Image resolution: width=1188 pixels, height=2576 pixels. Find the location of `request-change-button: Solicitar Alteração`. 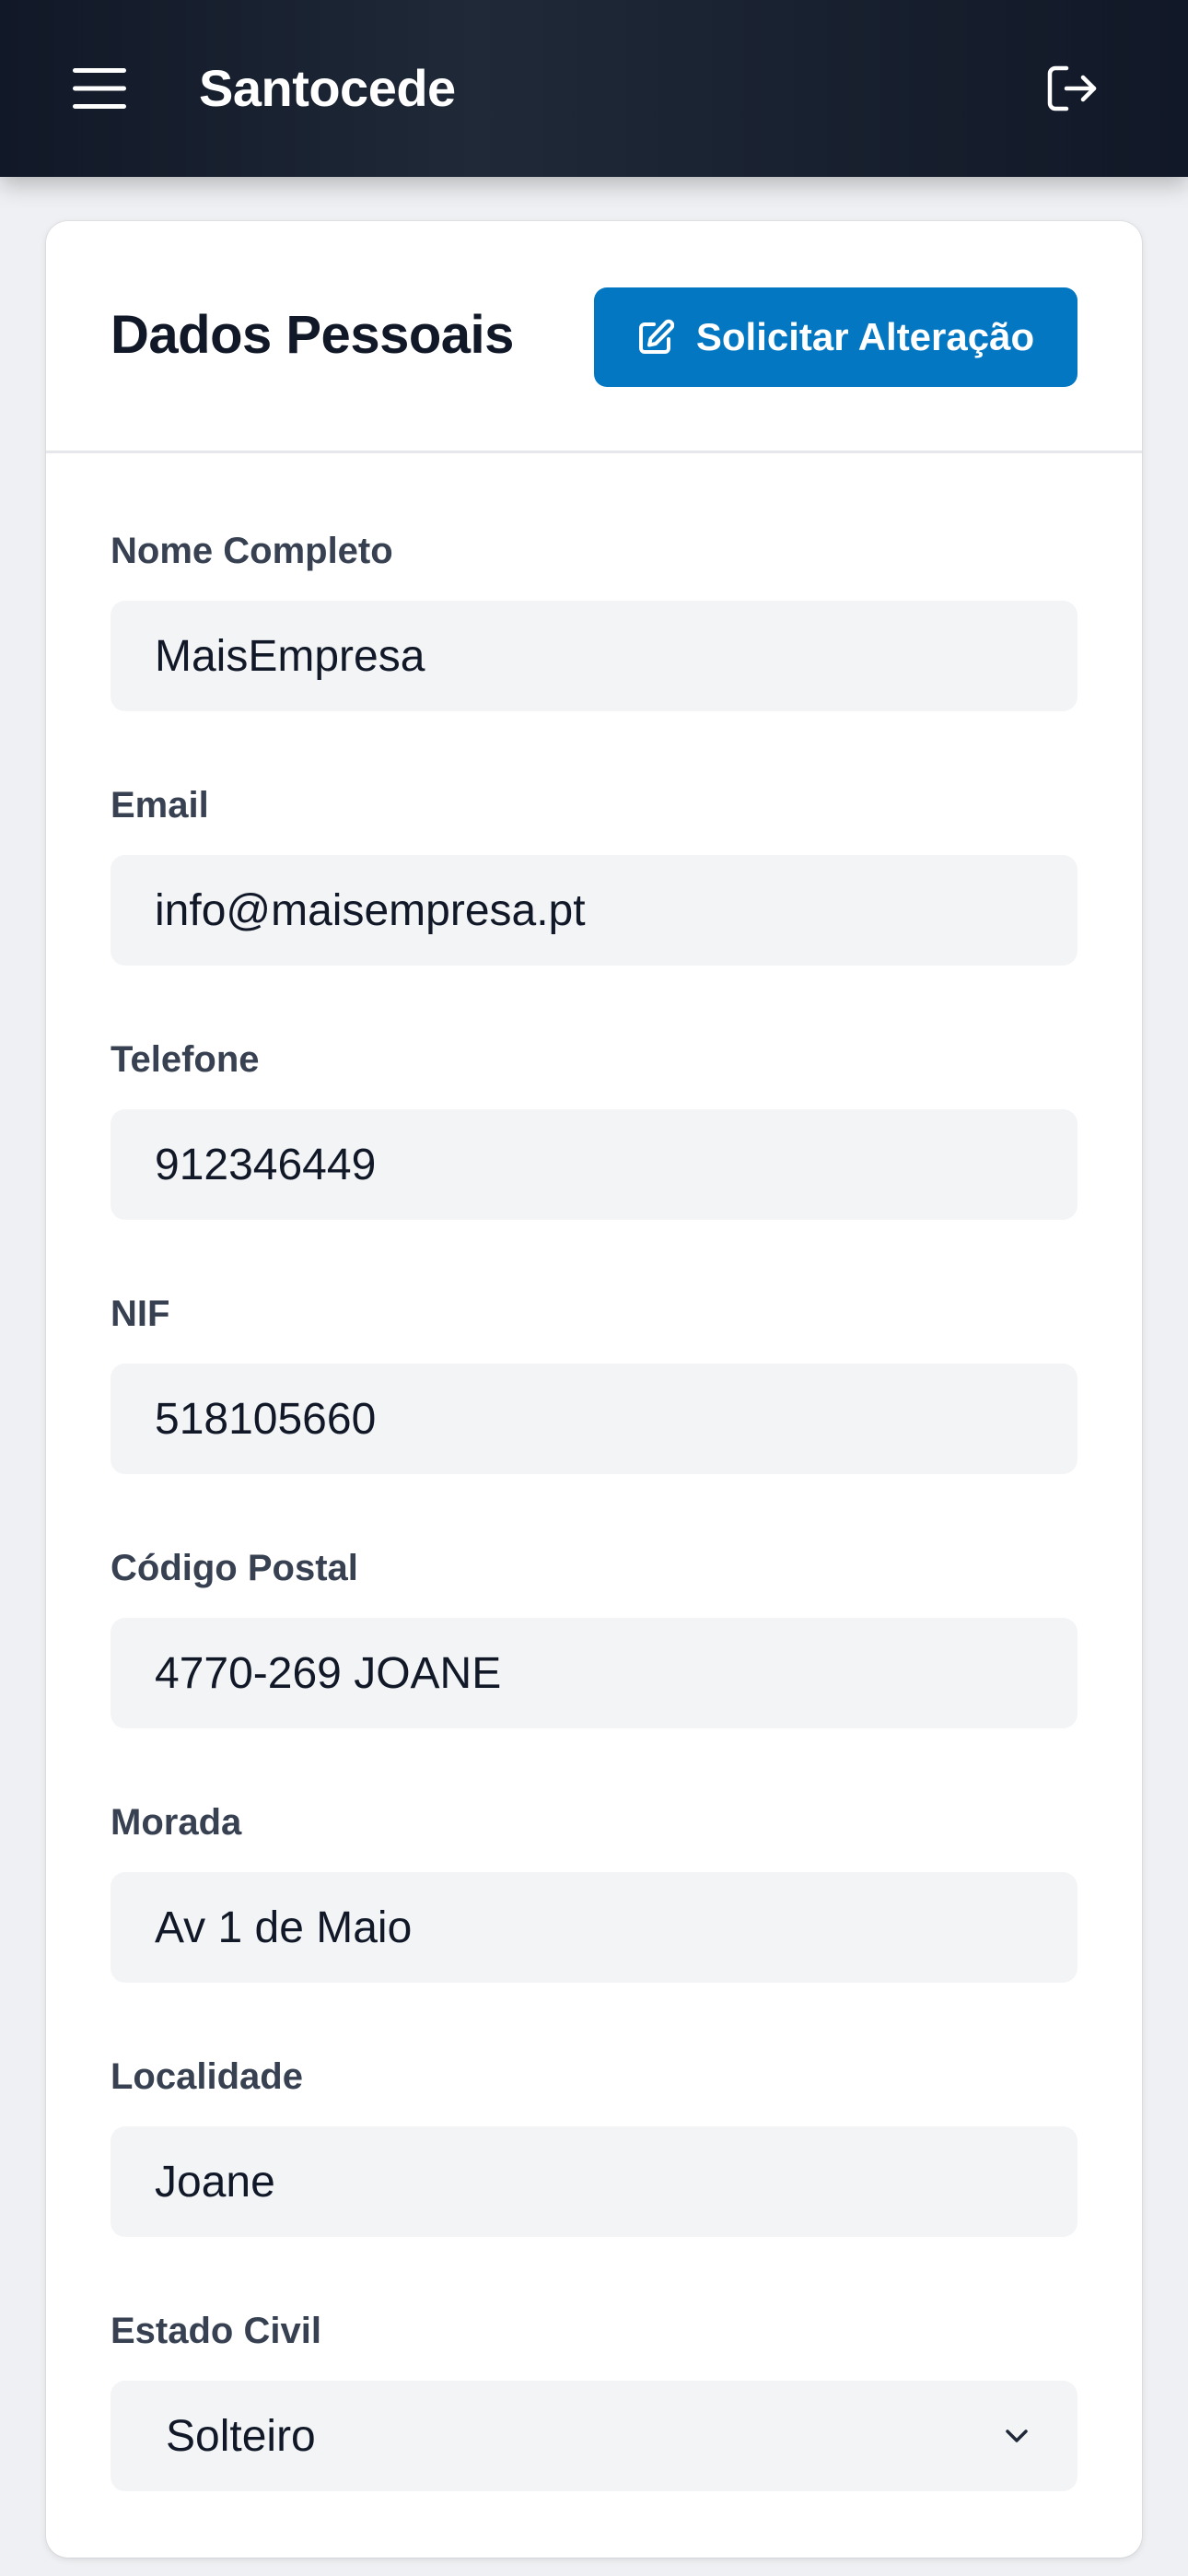

request-change-button: Solicitar Alteração is located at coordinates (835, 337).